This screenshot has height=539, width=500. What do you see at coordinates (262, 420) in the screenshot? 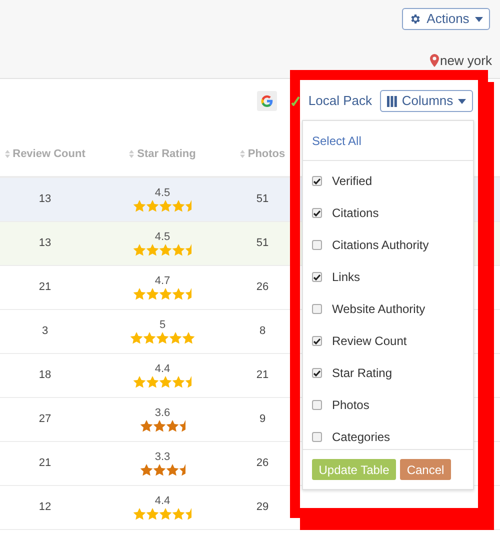
I see `table-cell-text: 9` at bounding box center [262, 420].